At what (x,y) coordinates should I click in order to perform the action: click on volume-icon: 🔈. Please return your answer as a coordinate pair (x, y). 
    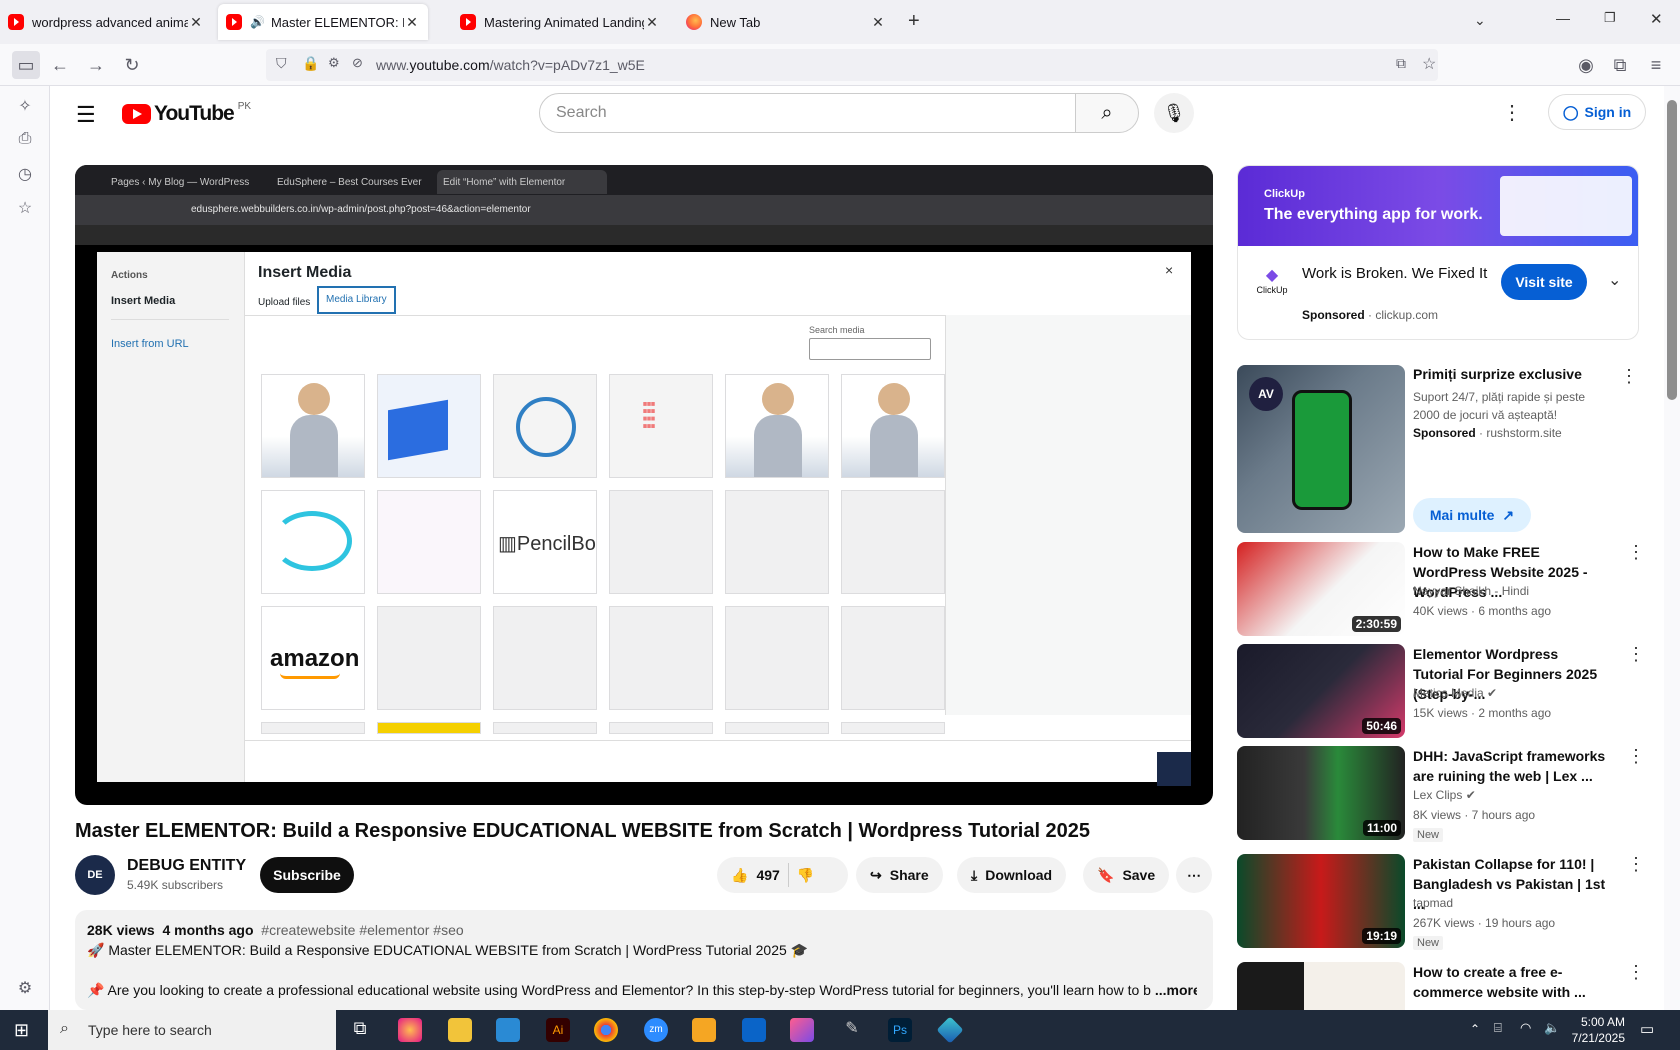
    Looking at the image, I should click on (1552, 1028).